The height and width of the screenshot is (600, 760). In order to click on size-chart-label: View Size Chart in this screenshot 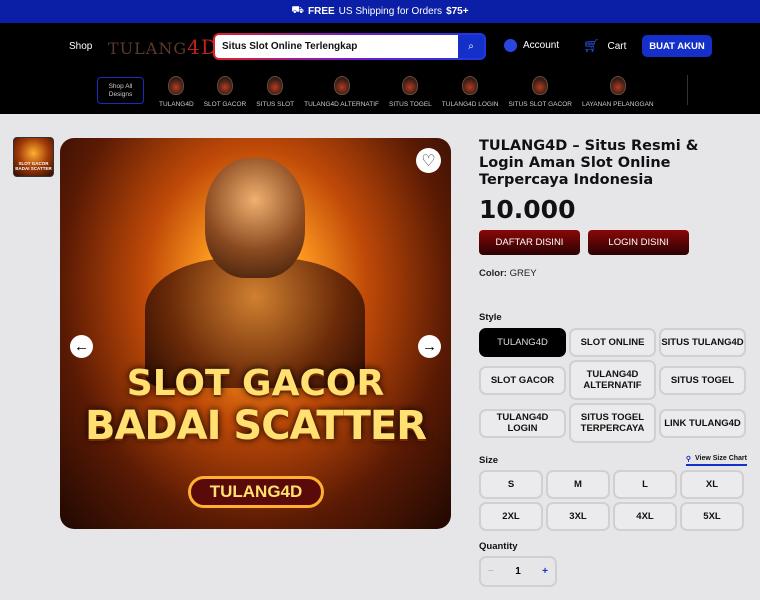, I will do `click(720, 458)`.